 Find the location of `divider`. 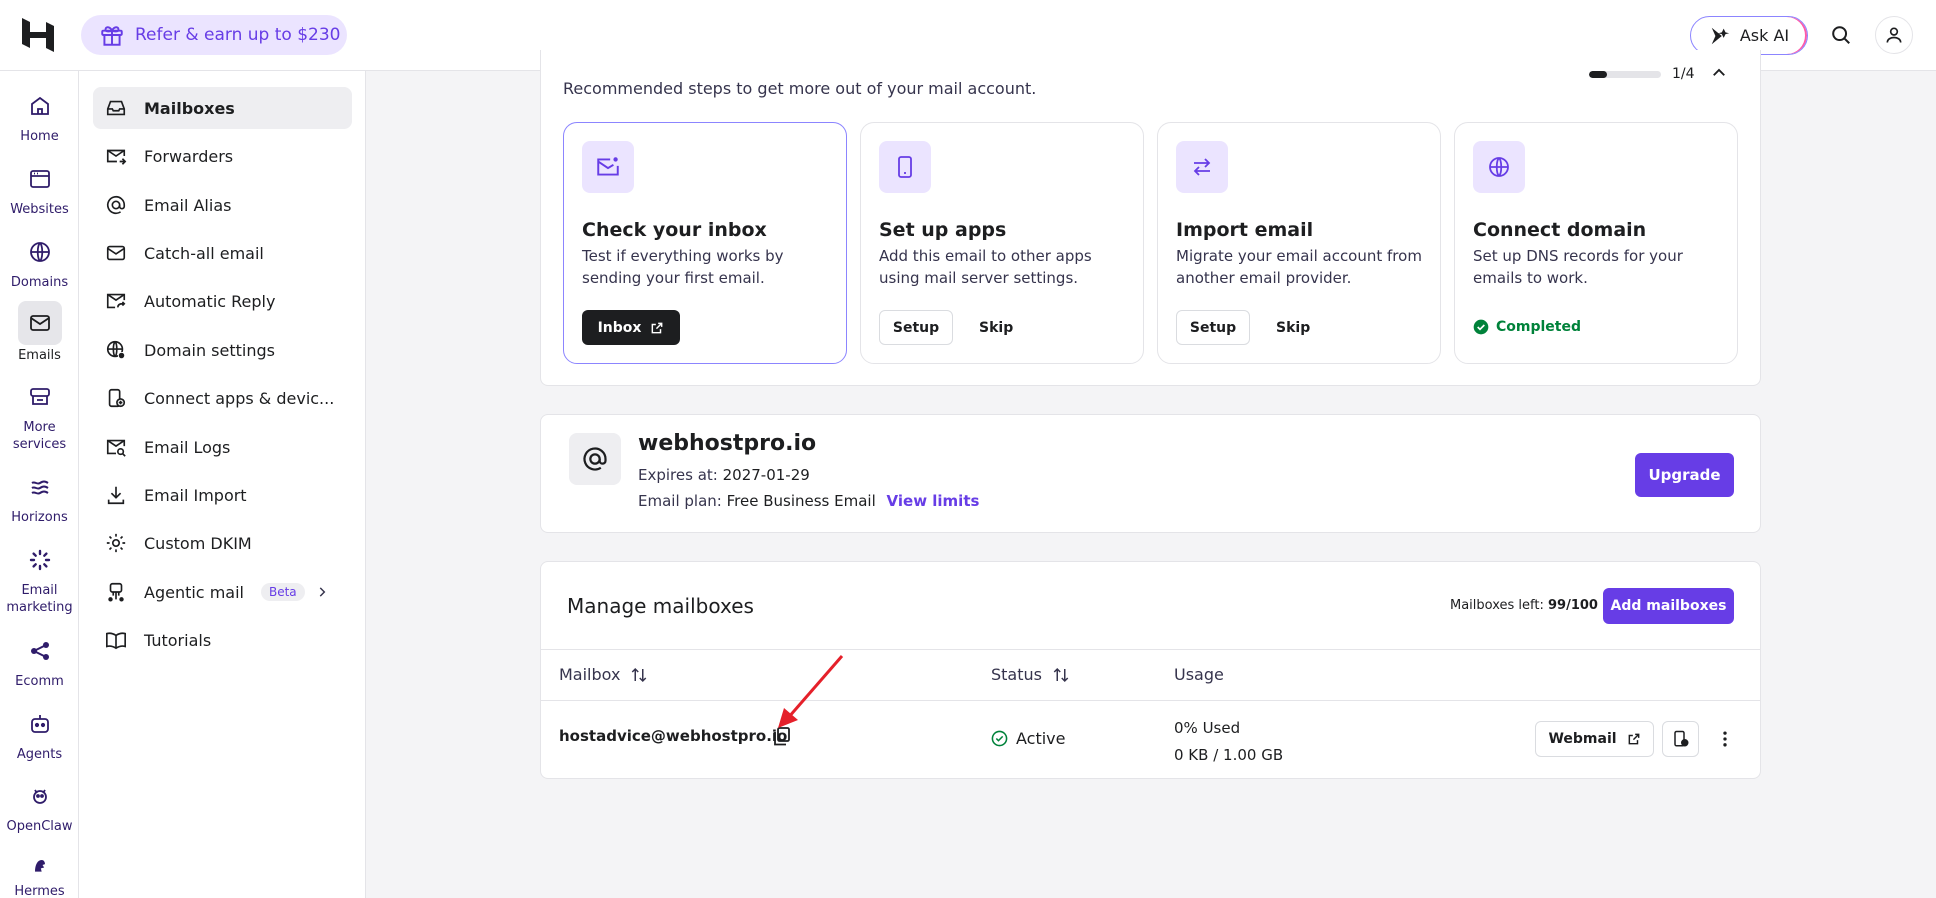

divider is located at coordinates (1150, 700).